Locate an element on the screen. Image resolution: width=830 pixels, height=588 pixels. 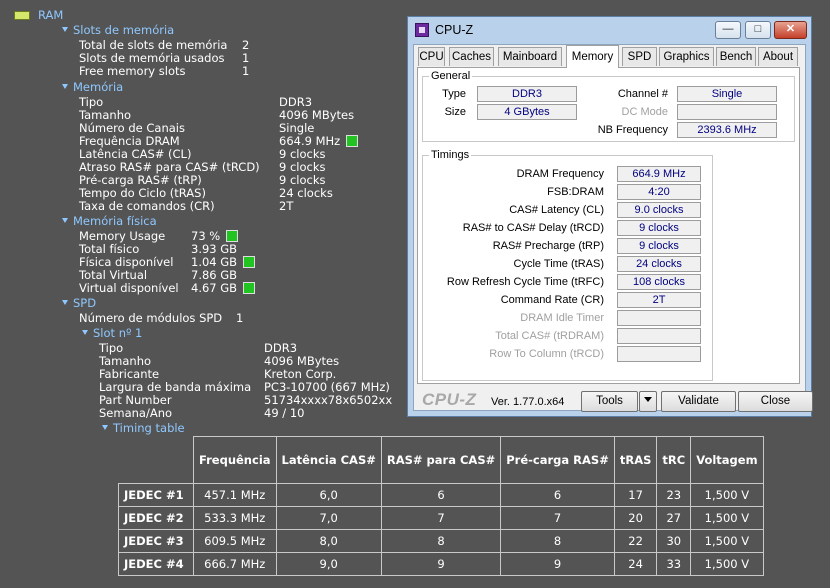
timing-value: 9 clocks is located at coordinates (659, 228).